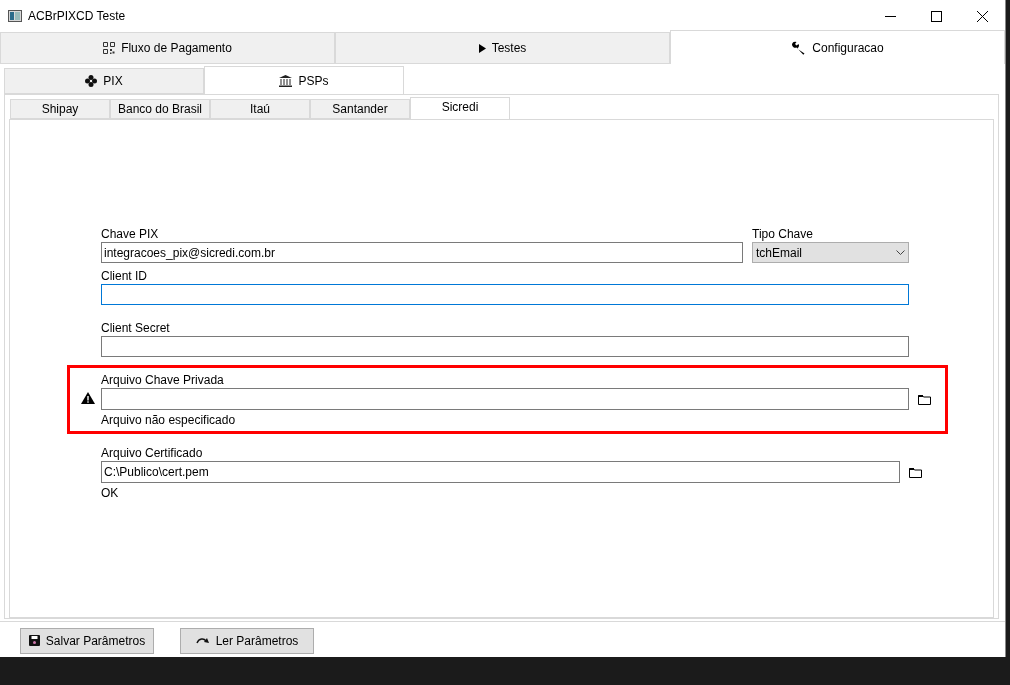 This screenshot has width=1010, height=685. Describe the element at coordinates (104, 81) in the screenshot. I see `tab: PIX` at that location.